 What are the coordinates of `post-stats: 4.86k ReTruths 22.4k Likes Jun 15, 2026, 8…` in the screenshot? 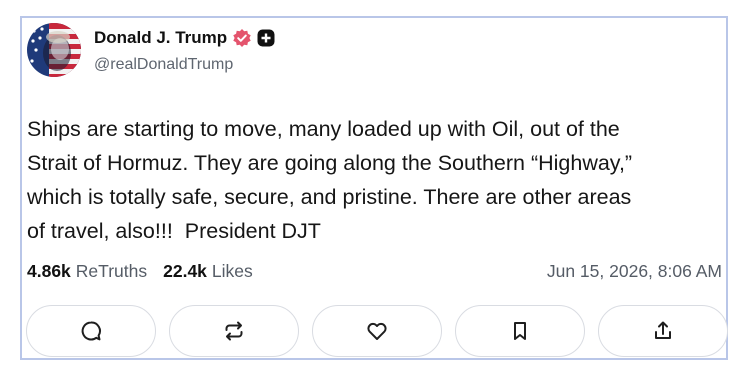 It's located at (374, 271).